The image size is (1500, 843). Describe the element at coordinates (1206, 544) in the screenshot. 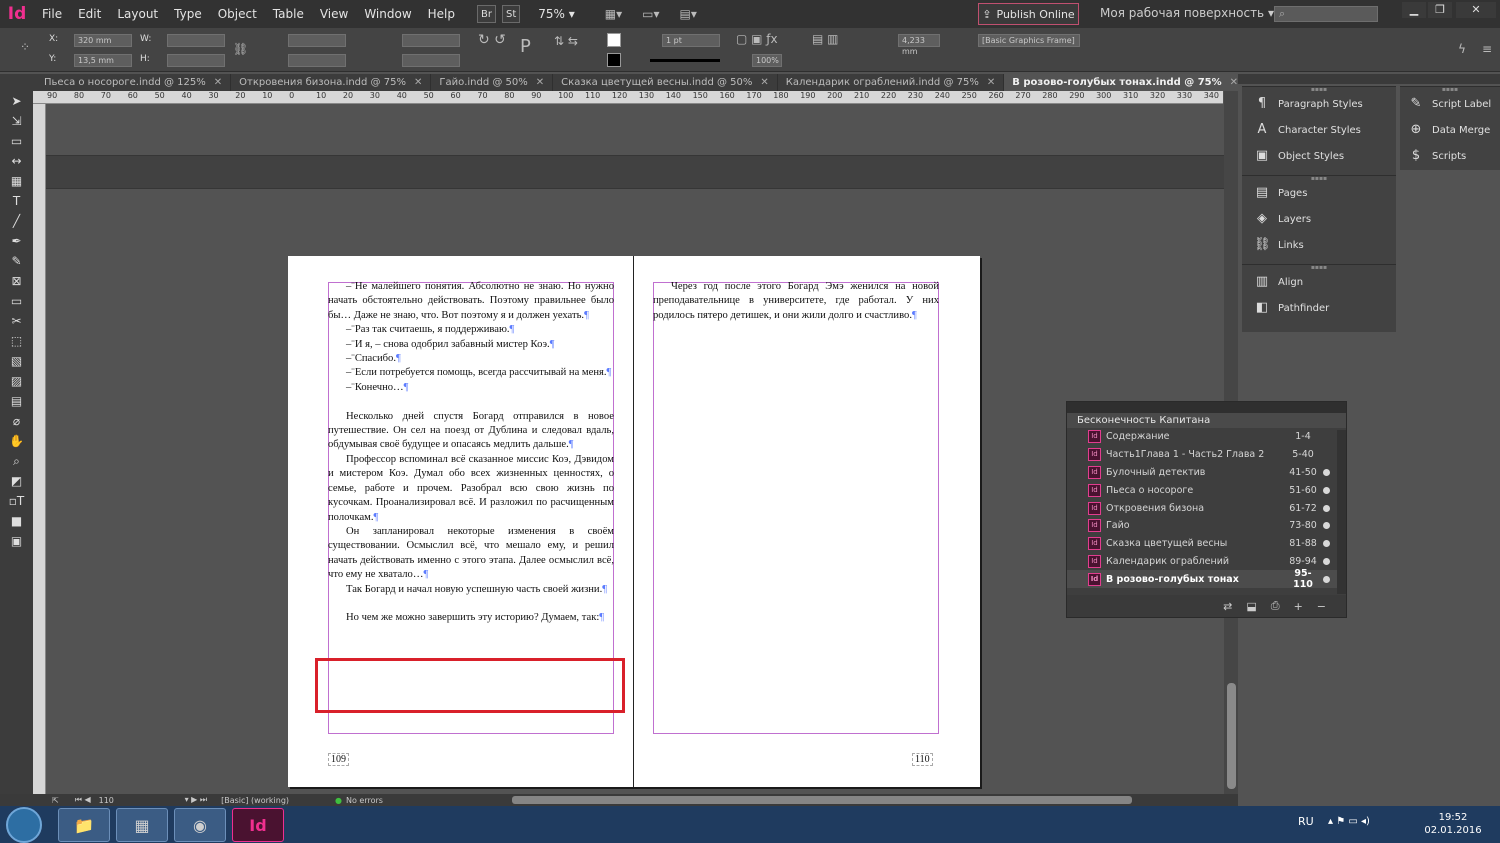

I see `book-document-row: Id Сказка цветущей весны 81-88` at that location.